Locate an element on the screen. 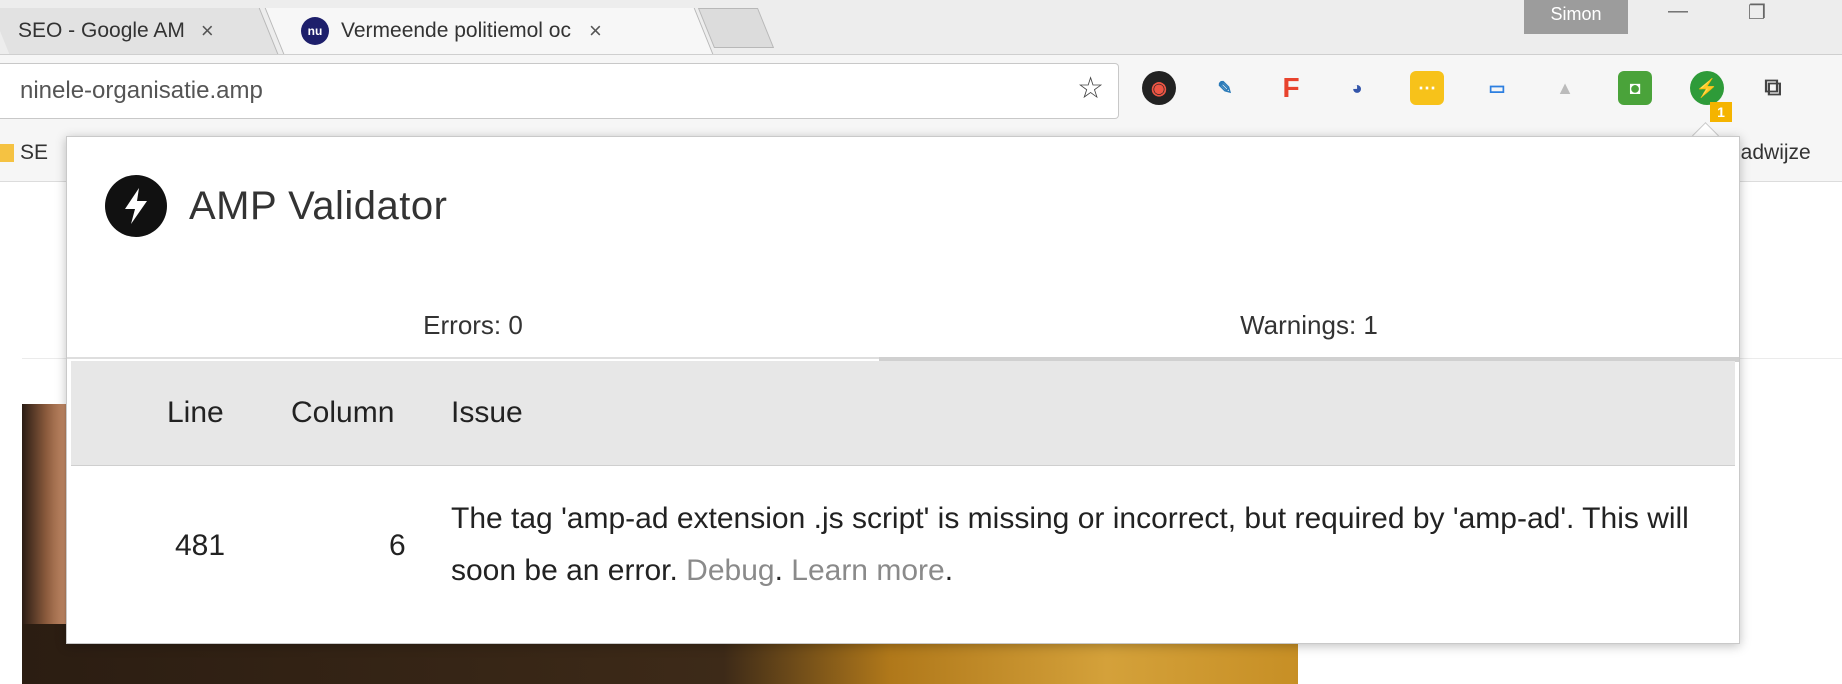  extension-badge: 1 is located at coordinates (1721, 112).